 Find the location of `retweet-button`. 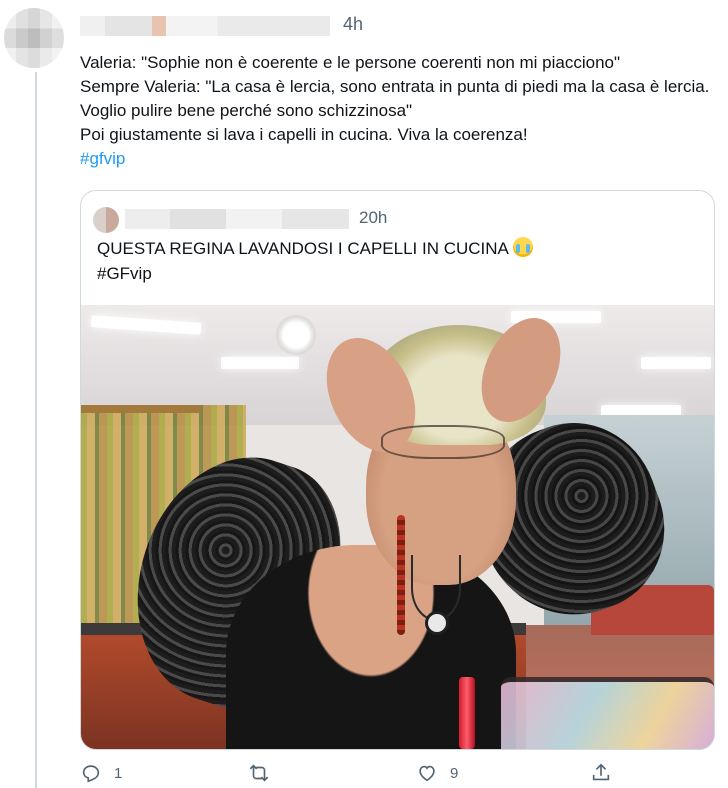

retweet-button is located at coordinates (265, 773).